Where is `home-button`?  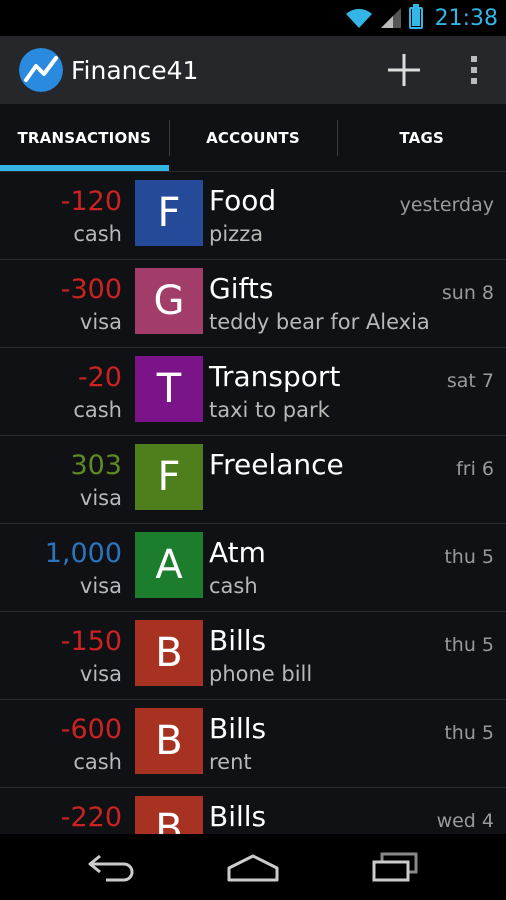 home-button is located at coordinates (253, 867).